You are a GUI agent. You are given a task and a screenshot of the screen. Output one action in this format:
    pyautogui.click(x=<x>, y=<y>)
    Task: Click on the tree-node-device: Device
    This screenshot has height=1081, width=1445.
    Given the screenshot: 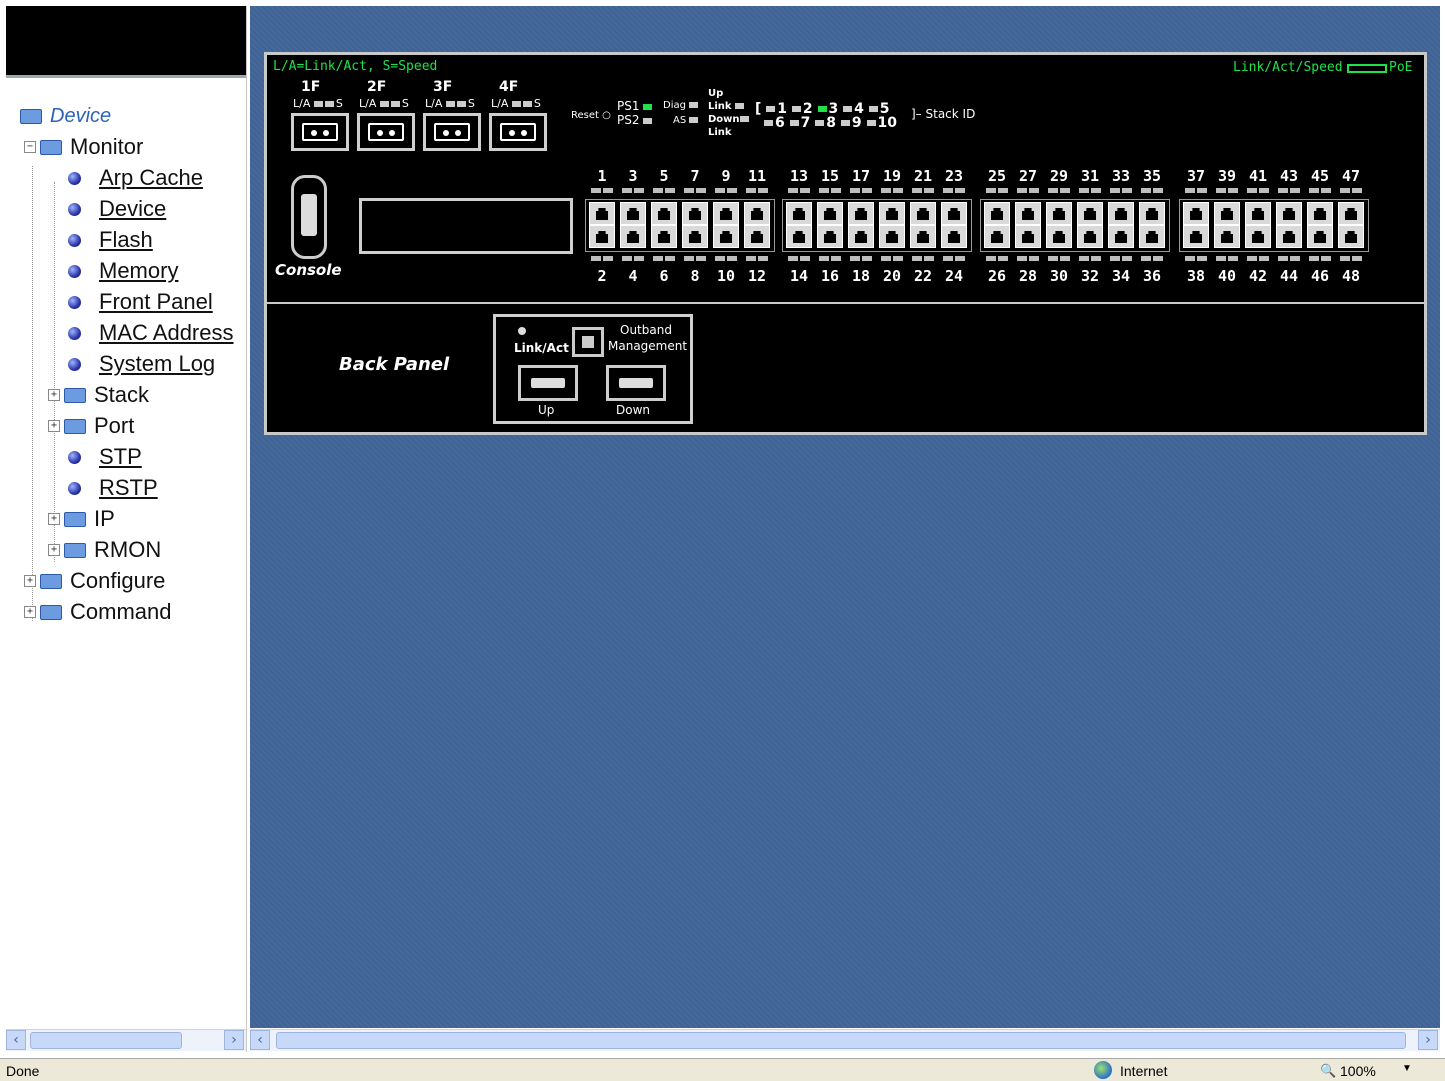 What is the action you would take?
    pyautogui.click(x=65, y=116)
    